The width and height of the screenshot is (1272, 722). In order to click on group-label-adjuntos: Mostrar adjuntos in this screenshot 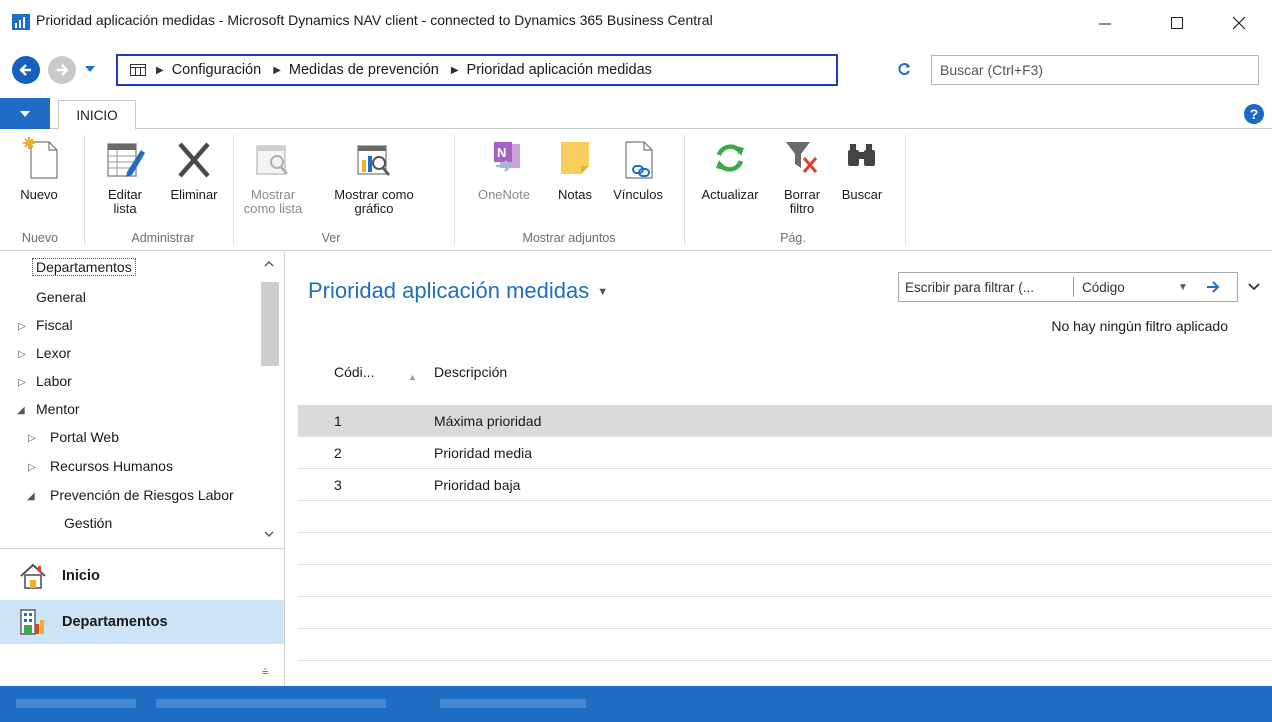, I will do `click(569, 238)`.